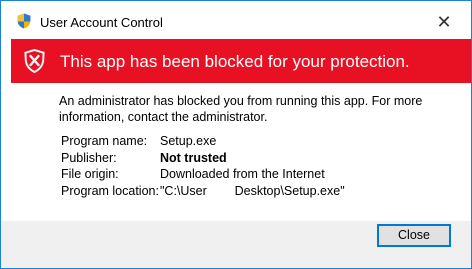 This screenshot has width=472, height=269. Describe the element at coordinates (89, 157) in the screenshot. I see `detail-label: Publisher:` at that location.